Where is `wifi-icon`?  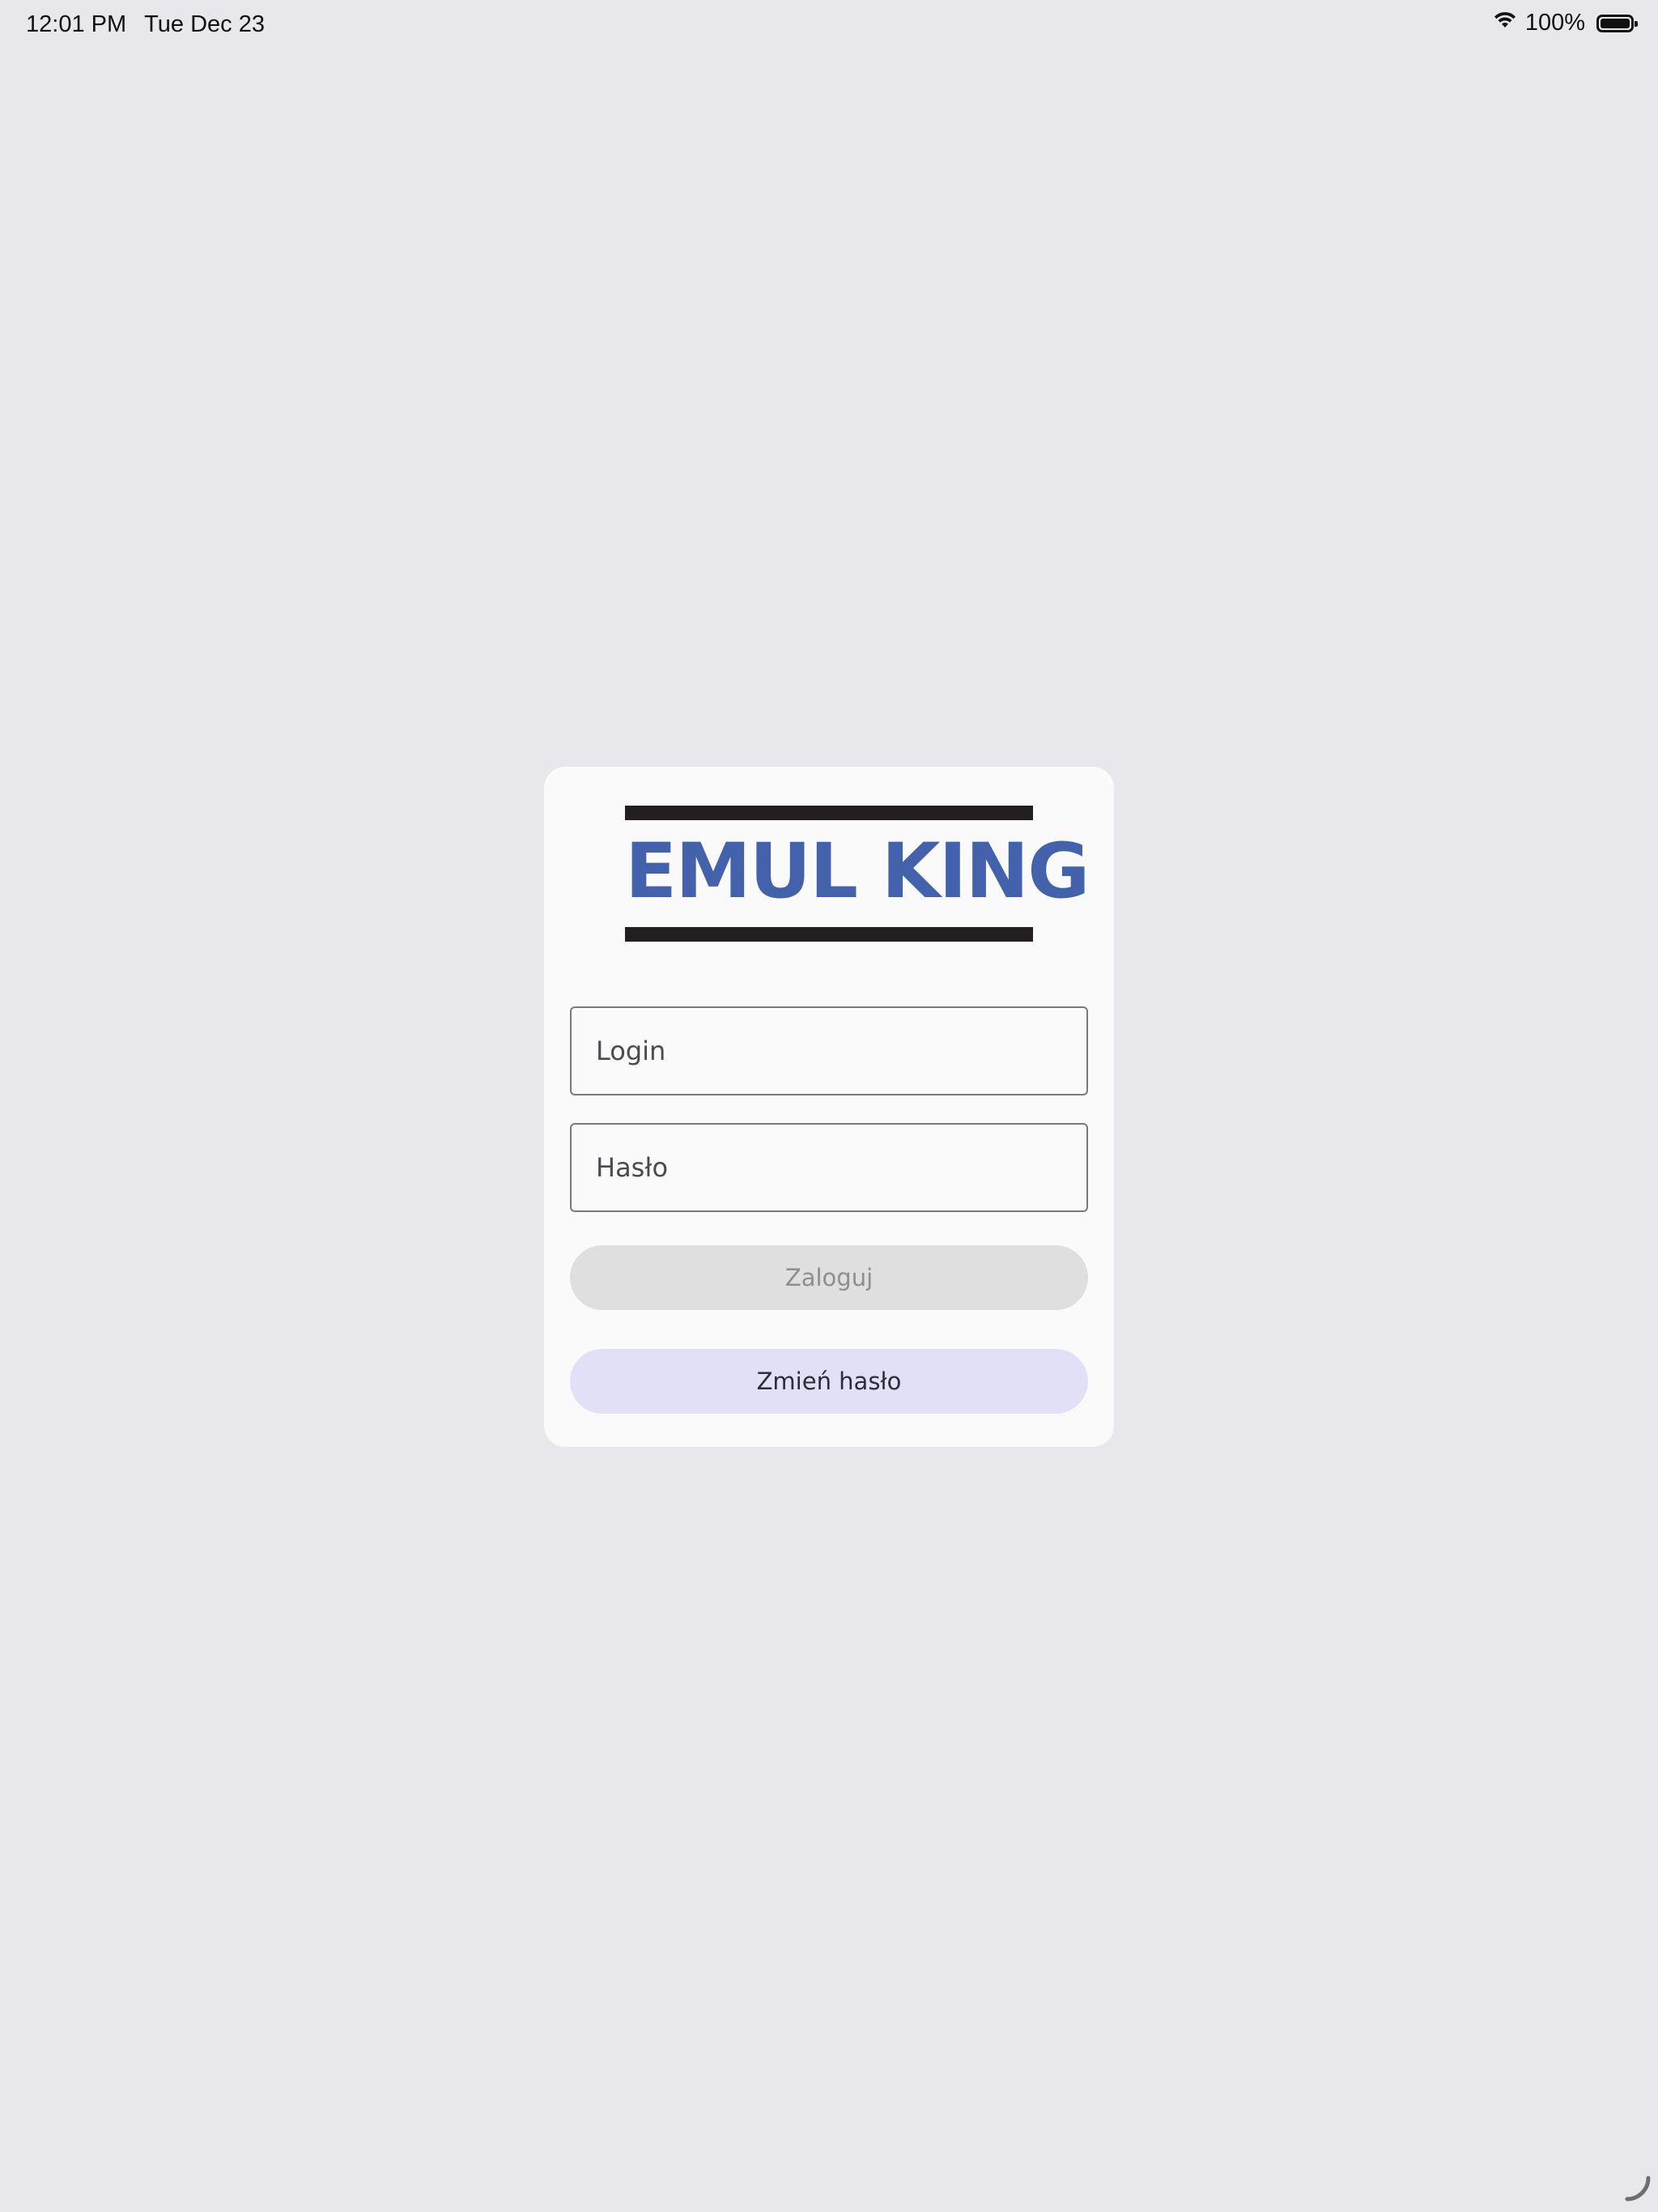 wifi-icon is located at coordinates (1505, 23).